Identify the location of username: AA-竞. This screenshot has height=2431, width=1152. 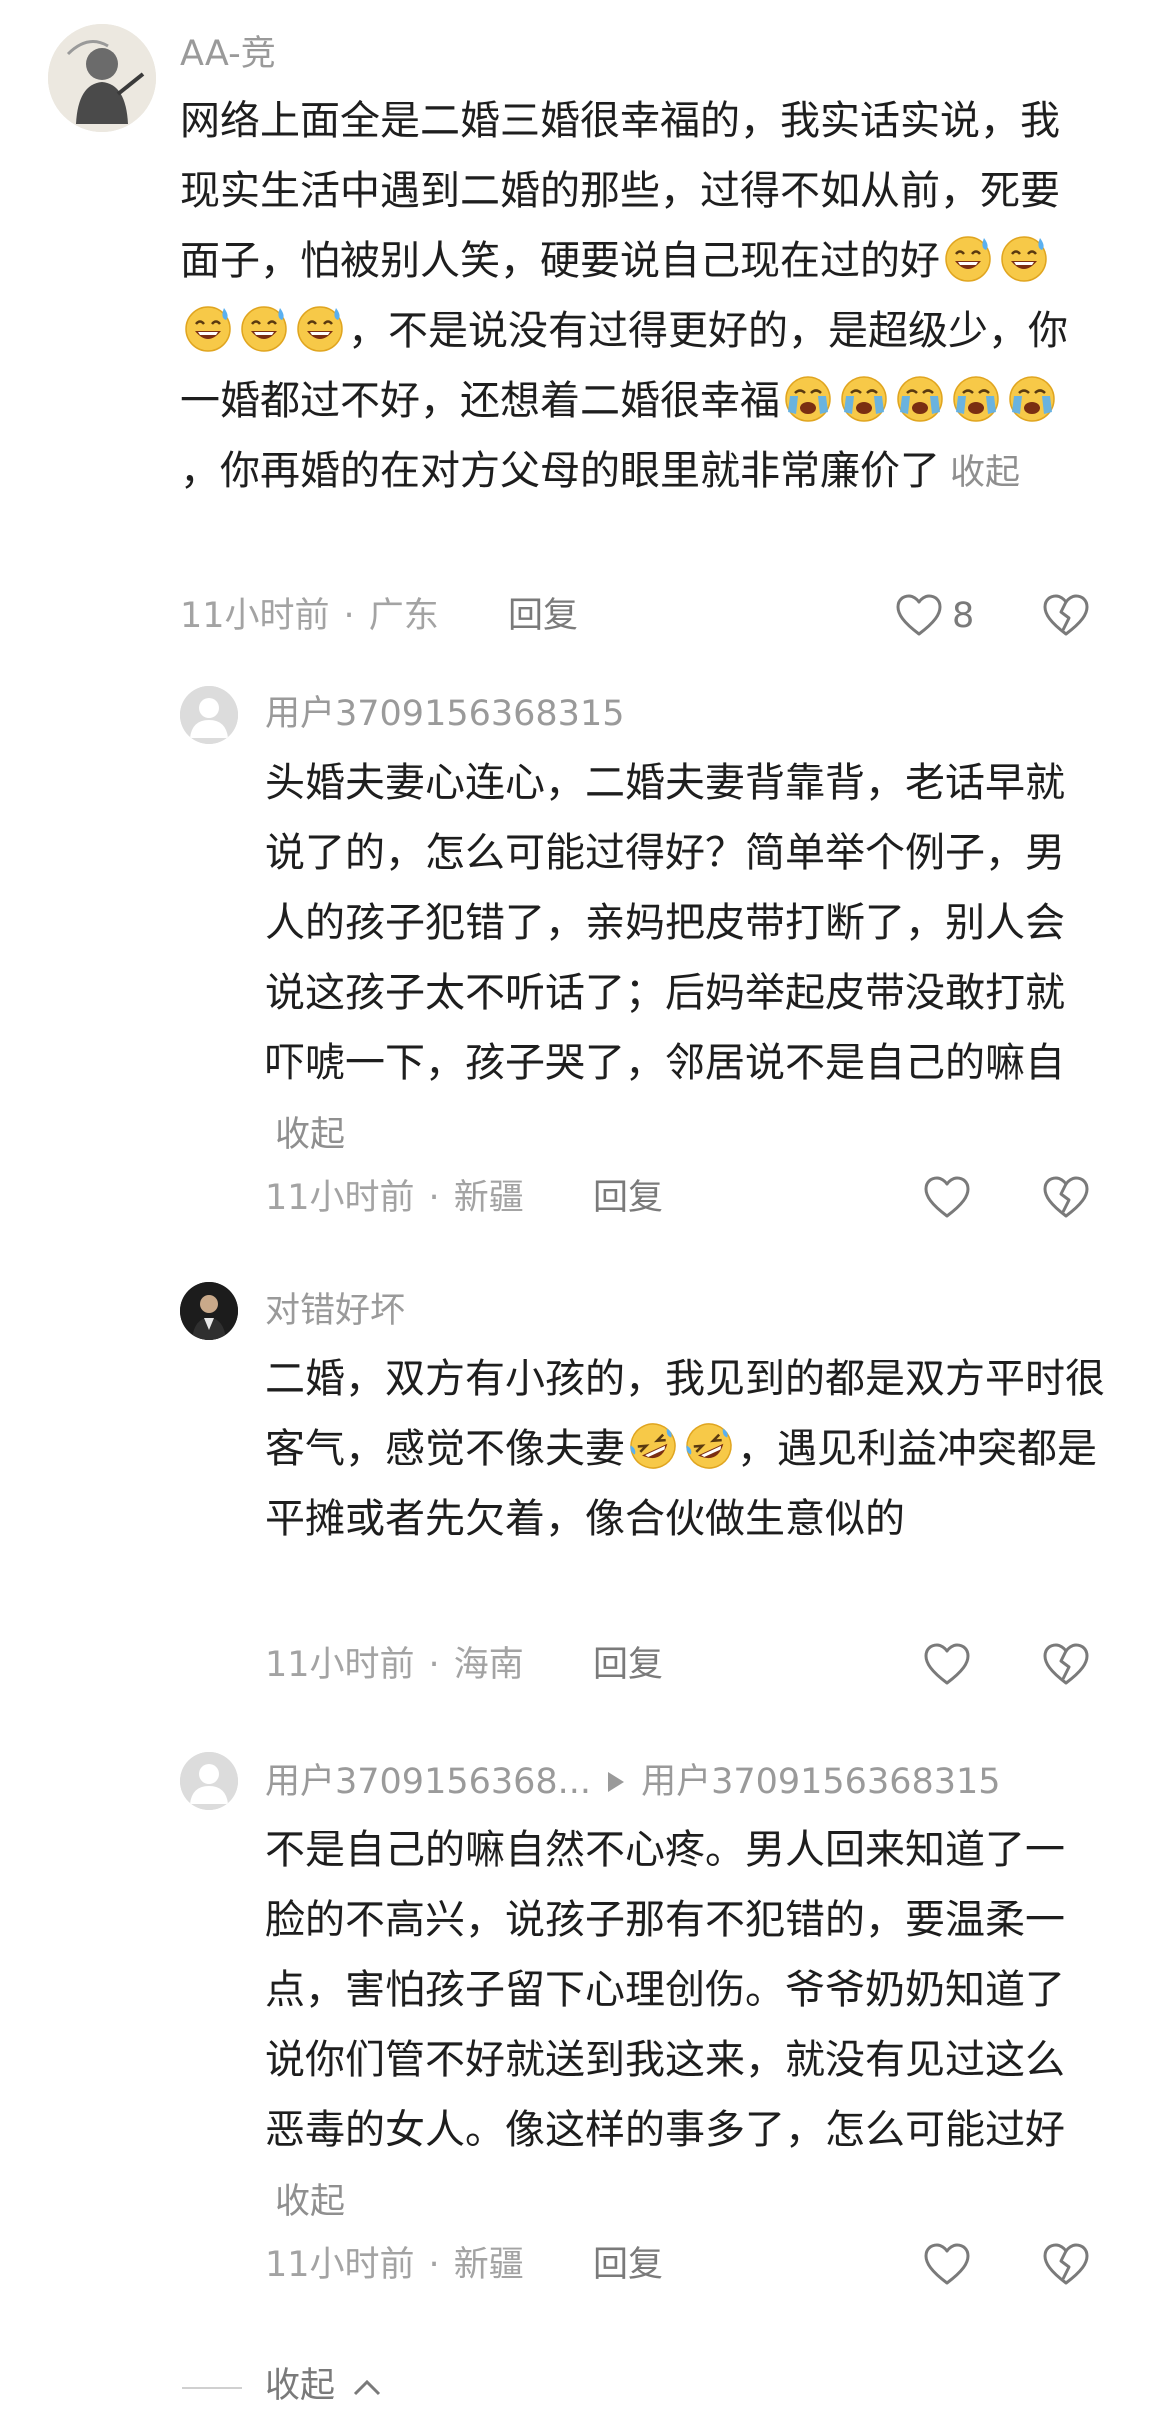
(228, 54).